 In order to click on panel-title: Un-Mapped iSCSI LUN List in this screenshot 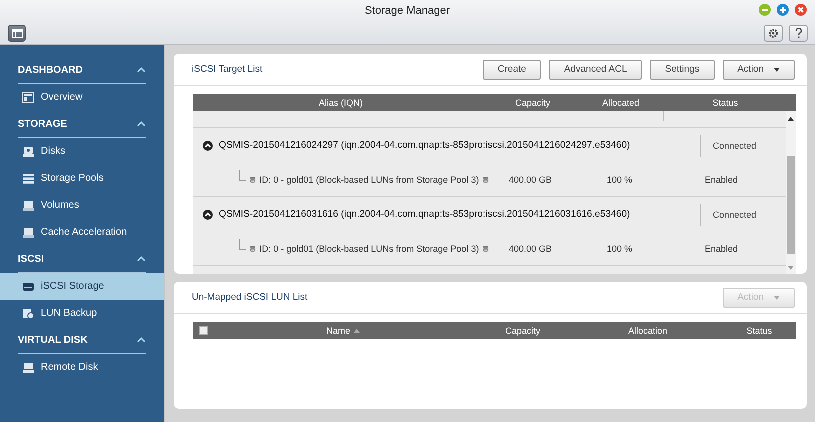, I will do `click(250, 297)`.